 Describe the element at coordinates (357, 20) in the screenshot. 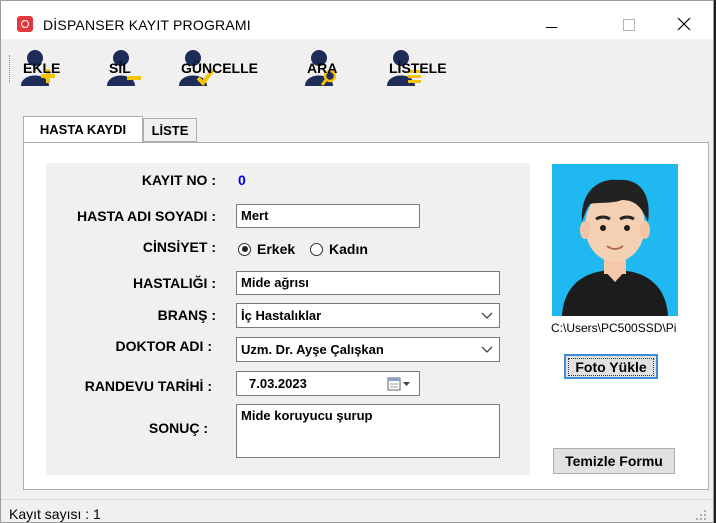

I see `title-bar: DİSPANSER KAYIT PROGRAMI` at that location.